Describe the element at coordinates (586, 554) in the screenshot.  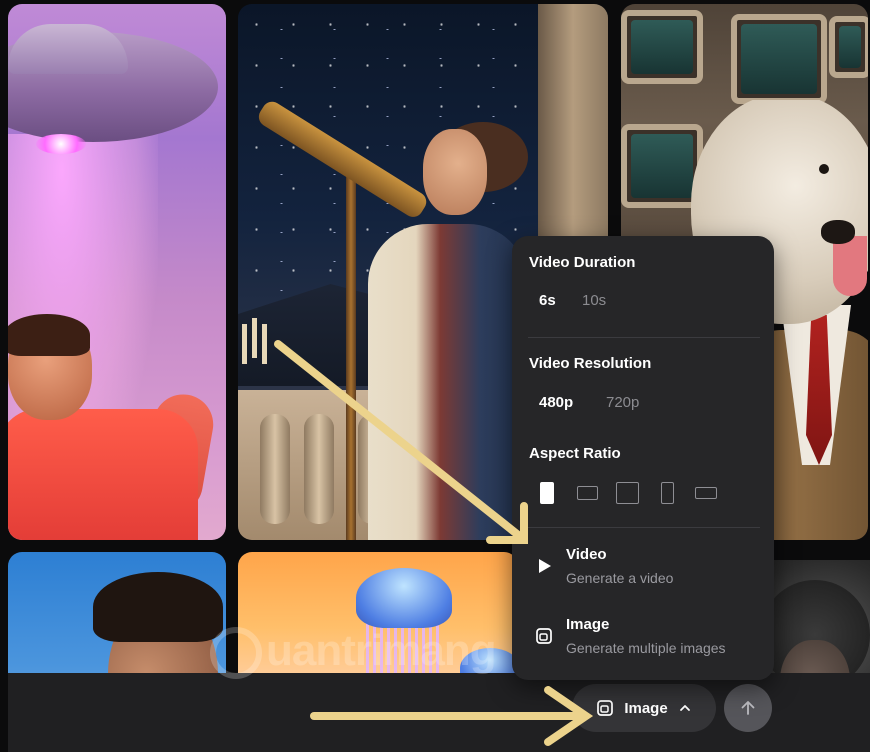
I see `mode-option-title: Video` at that location.